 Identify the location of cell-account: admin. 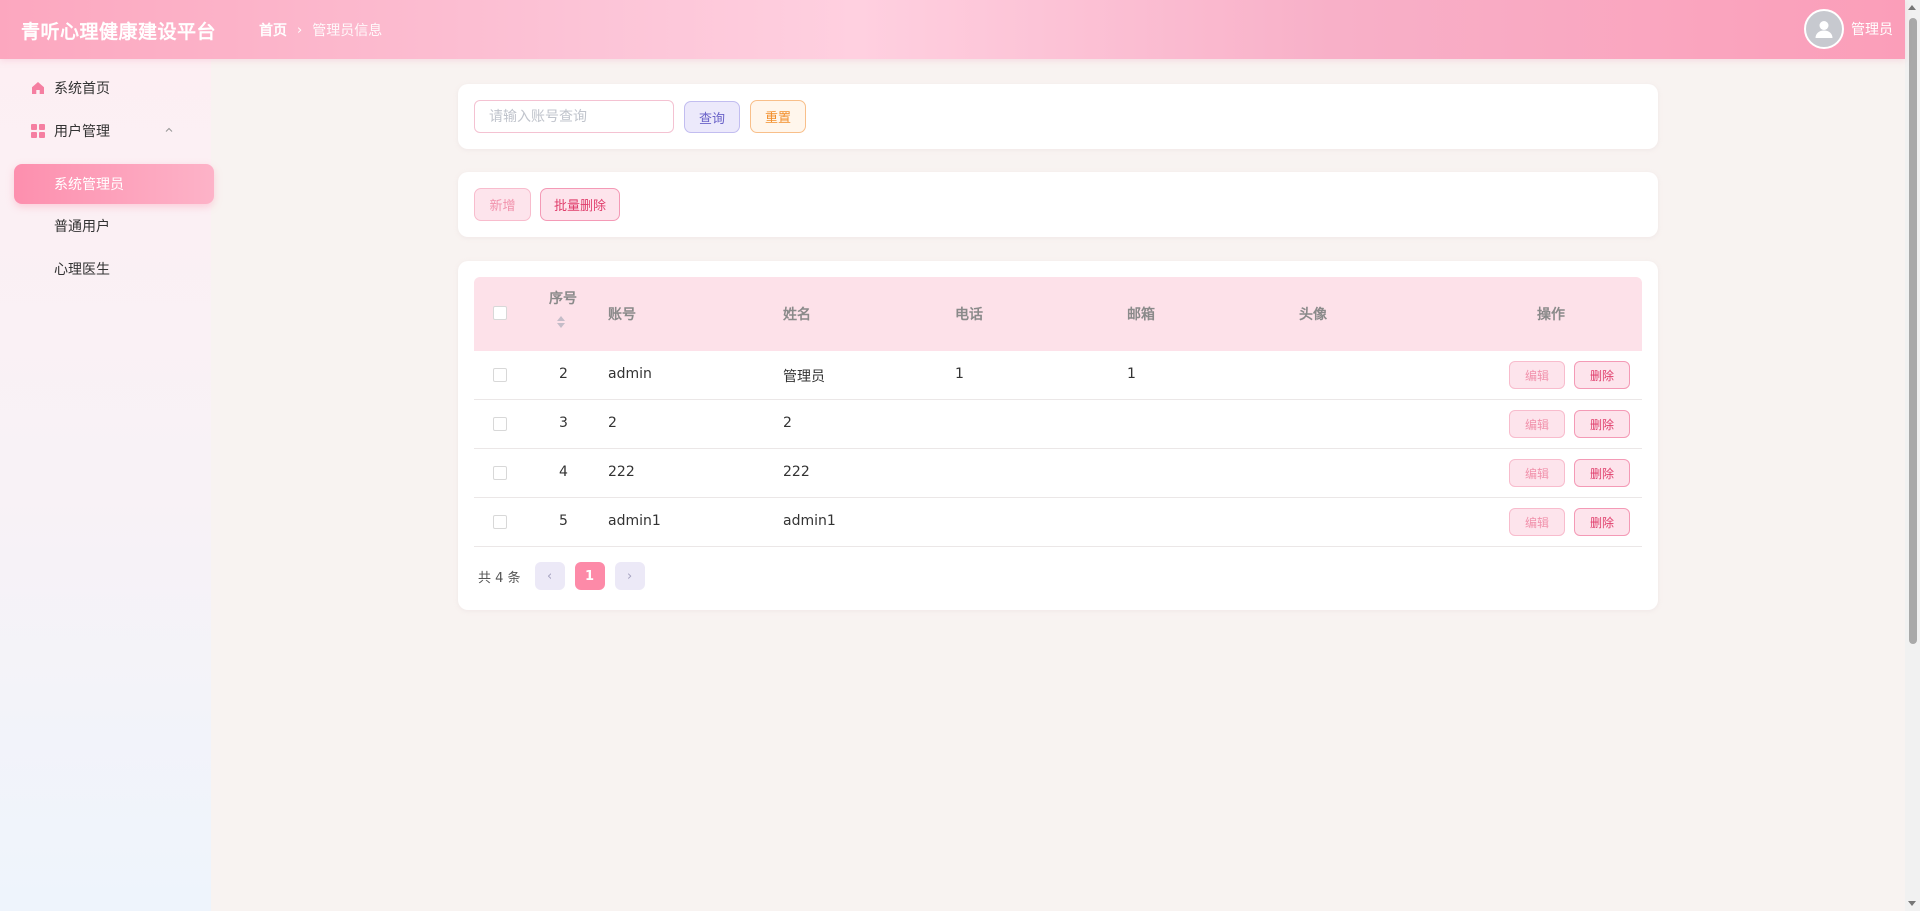
(630, 374).